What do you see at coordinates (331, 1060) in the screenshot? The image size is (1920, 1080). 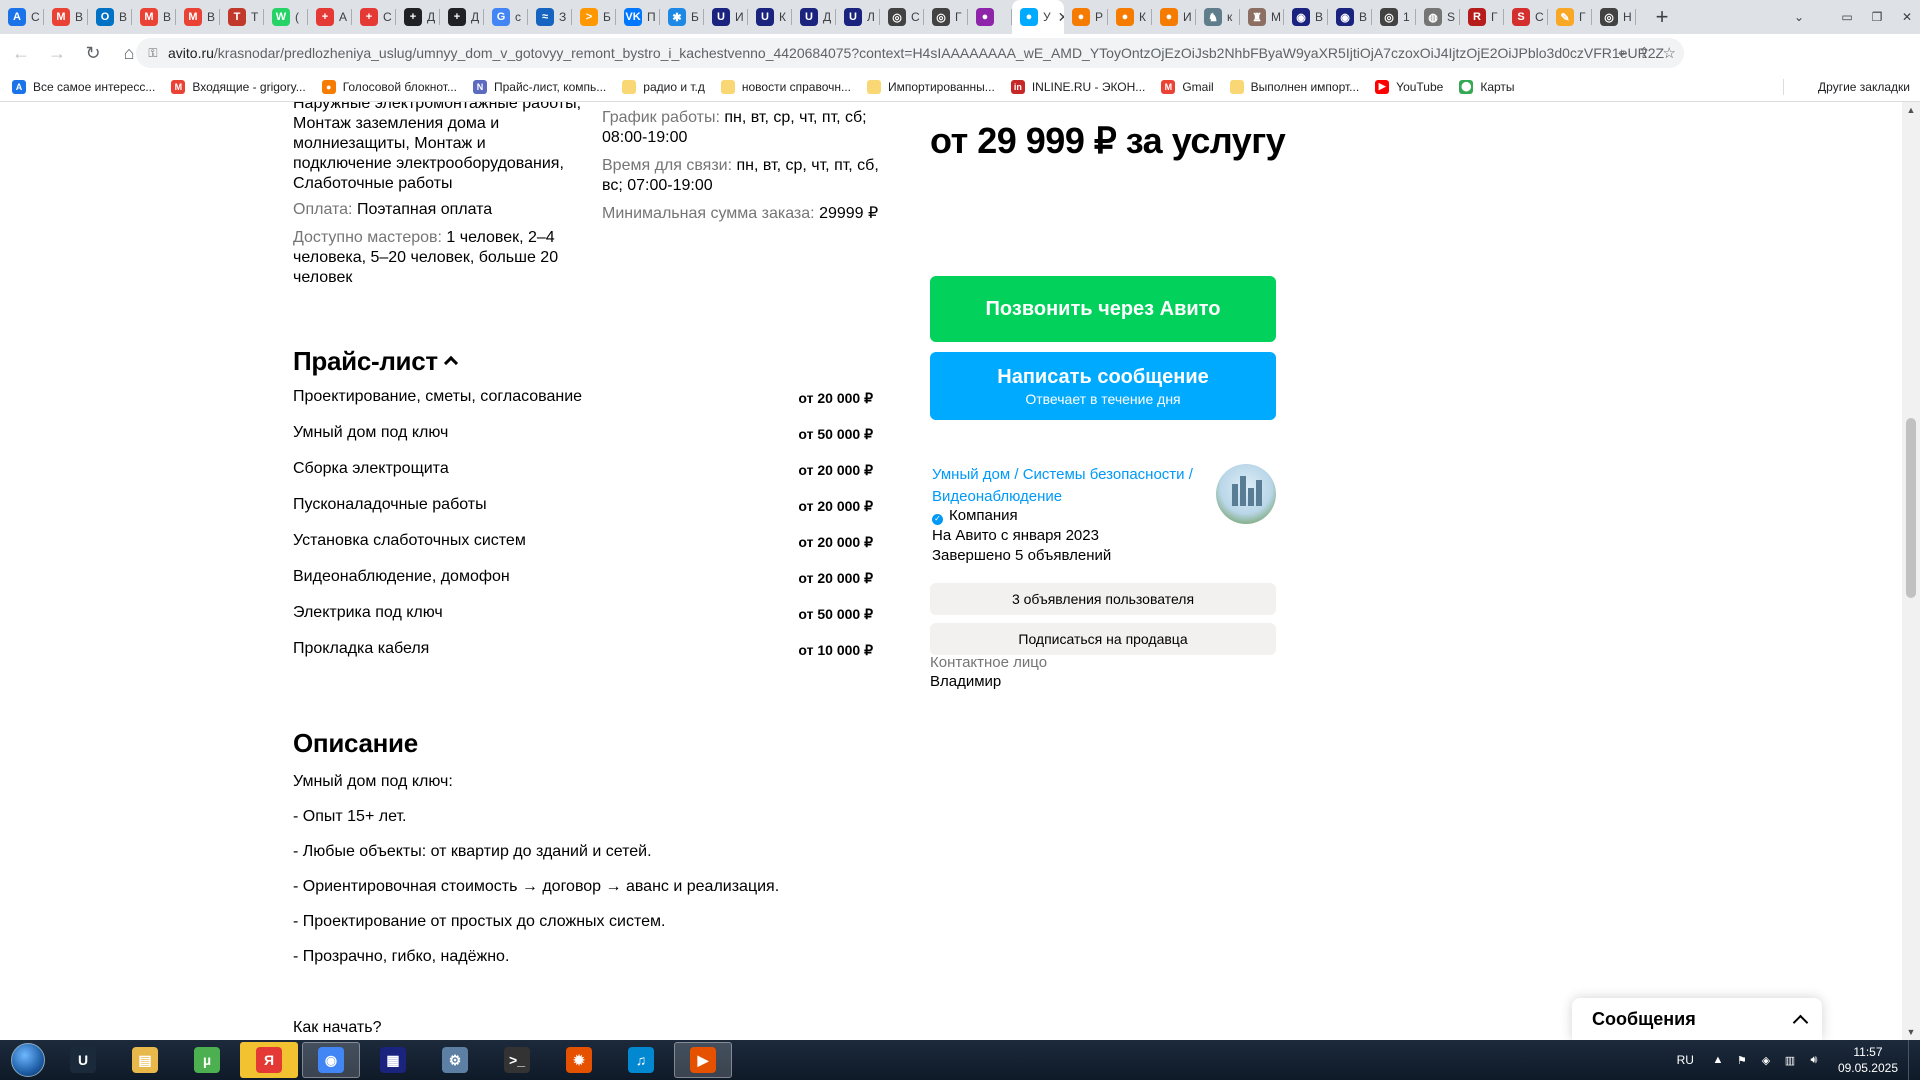 I see `taskbar-app-chrome: ◉` at bounding box center [331, 1060].